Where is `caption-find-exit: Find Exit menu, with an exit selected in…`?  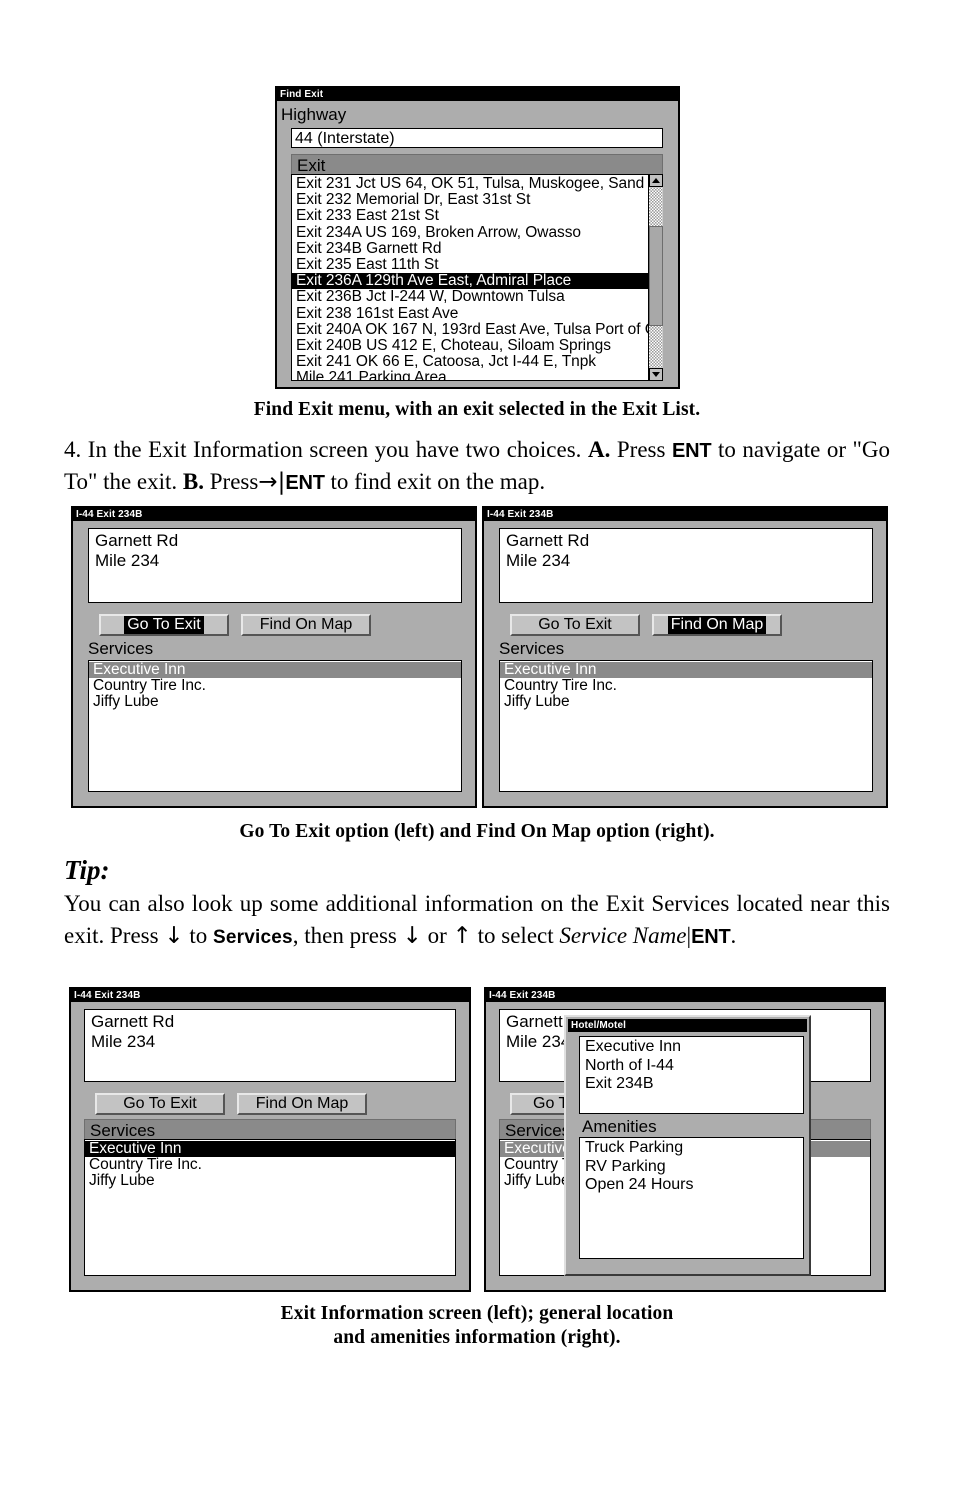 caption-find-exit: Find Exit menu, with an exit selected in… is located at coordinates (477, 409).